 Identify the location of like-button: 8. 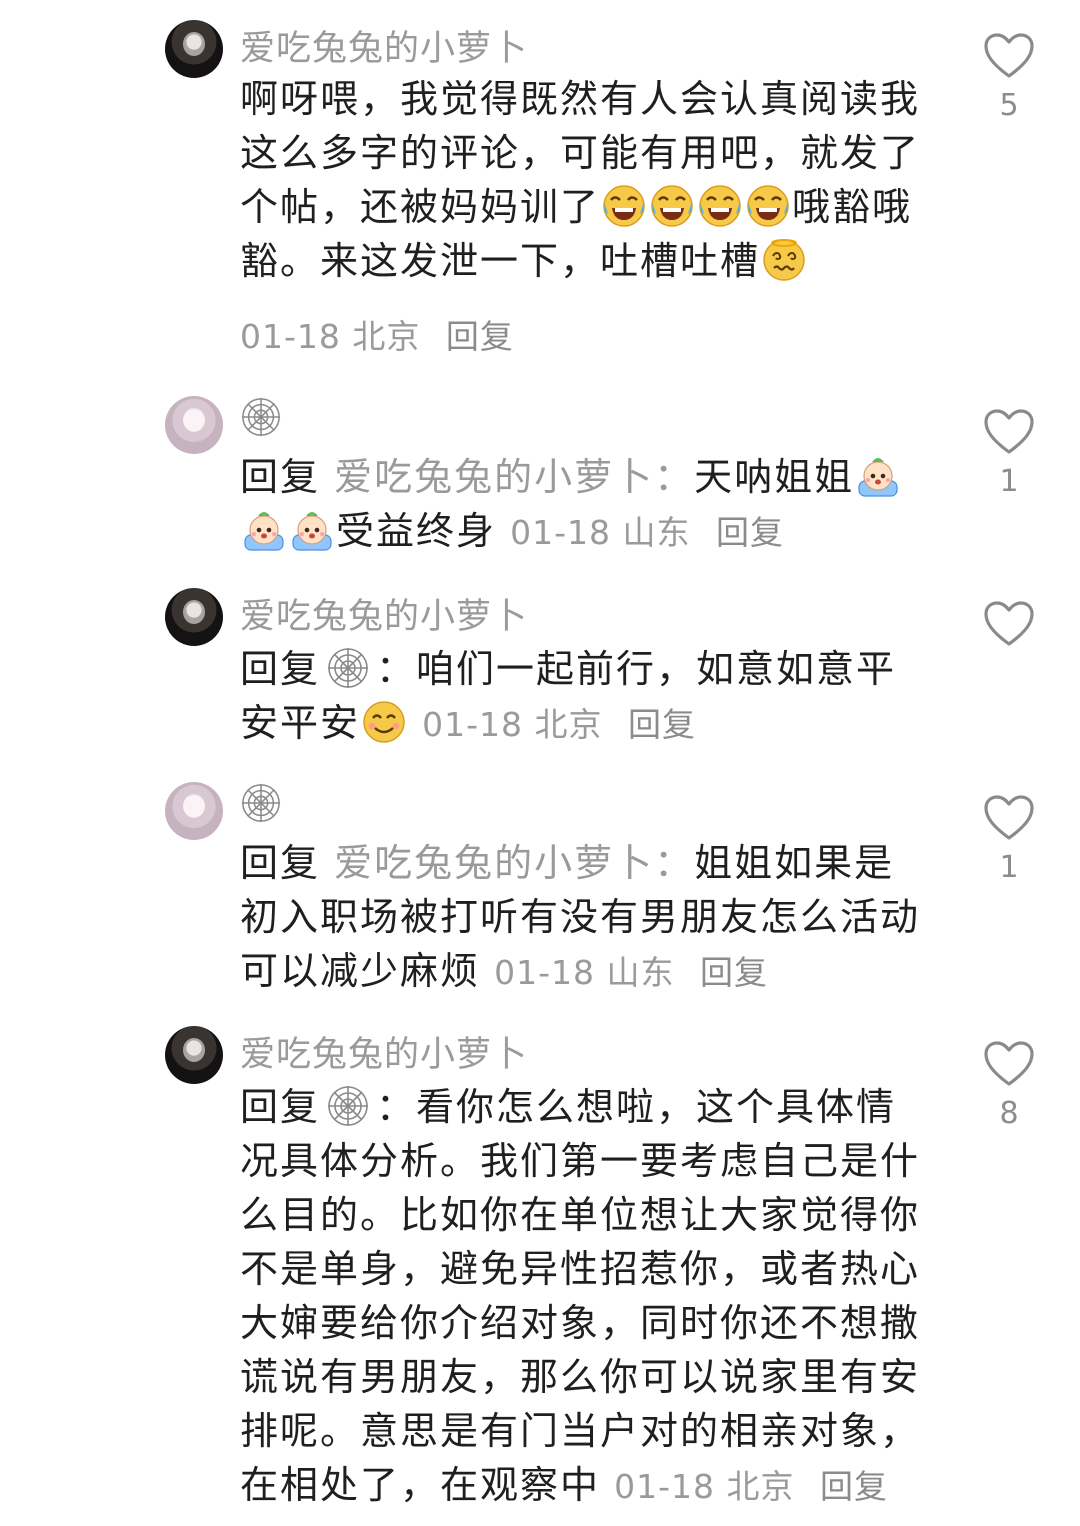
(1009, 1085).